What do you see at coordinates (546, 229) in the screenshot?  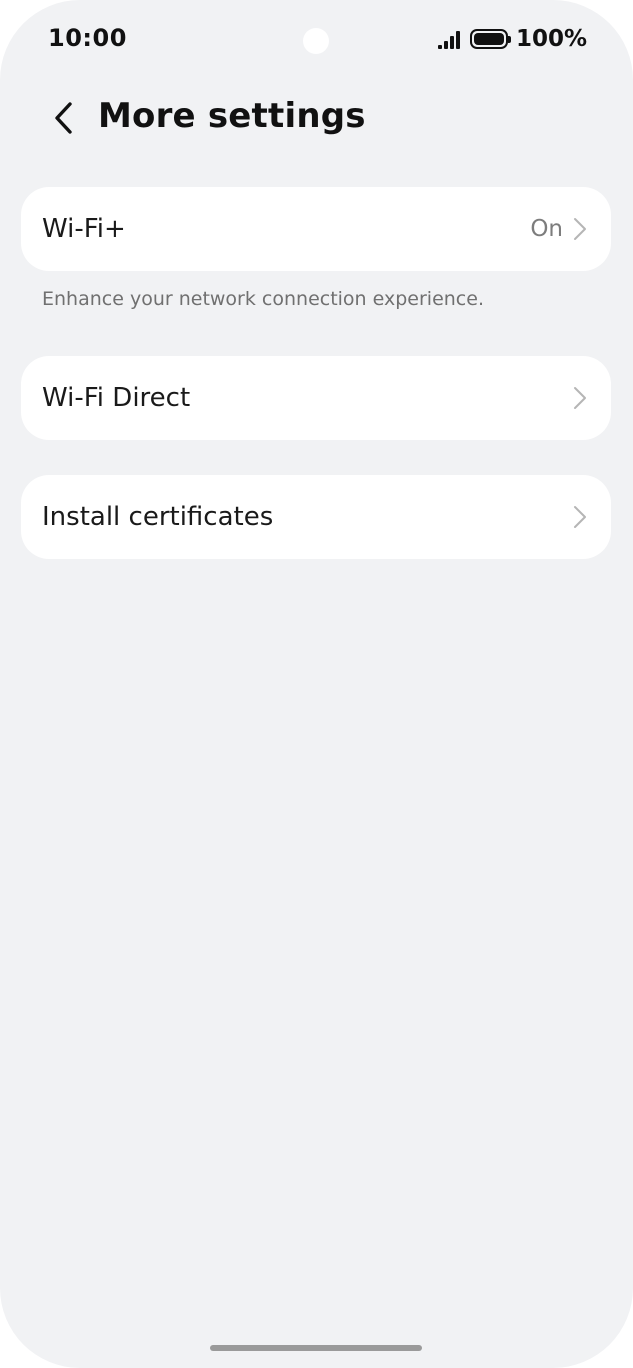 I see `wifi-plus-status: On` at bounding box center [546, 229].